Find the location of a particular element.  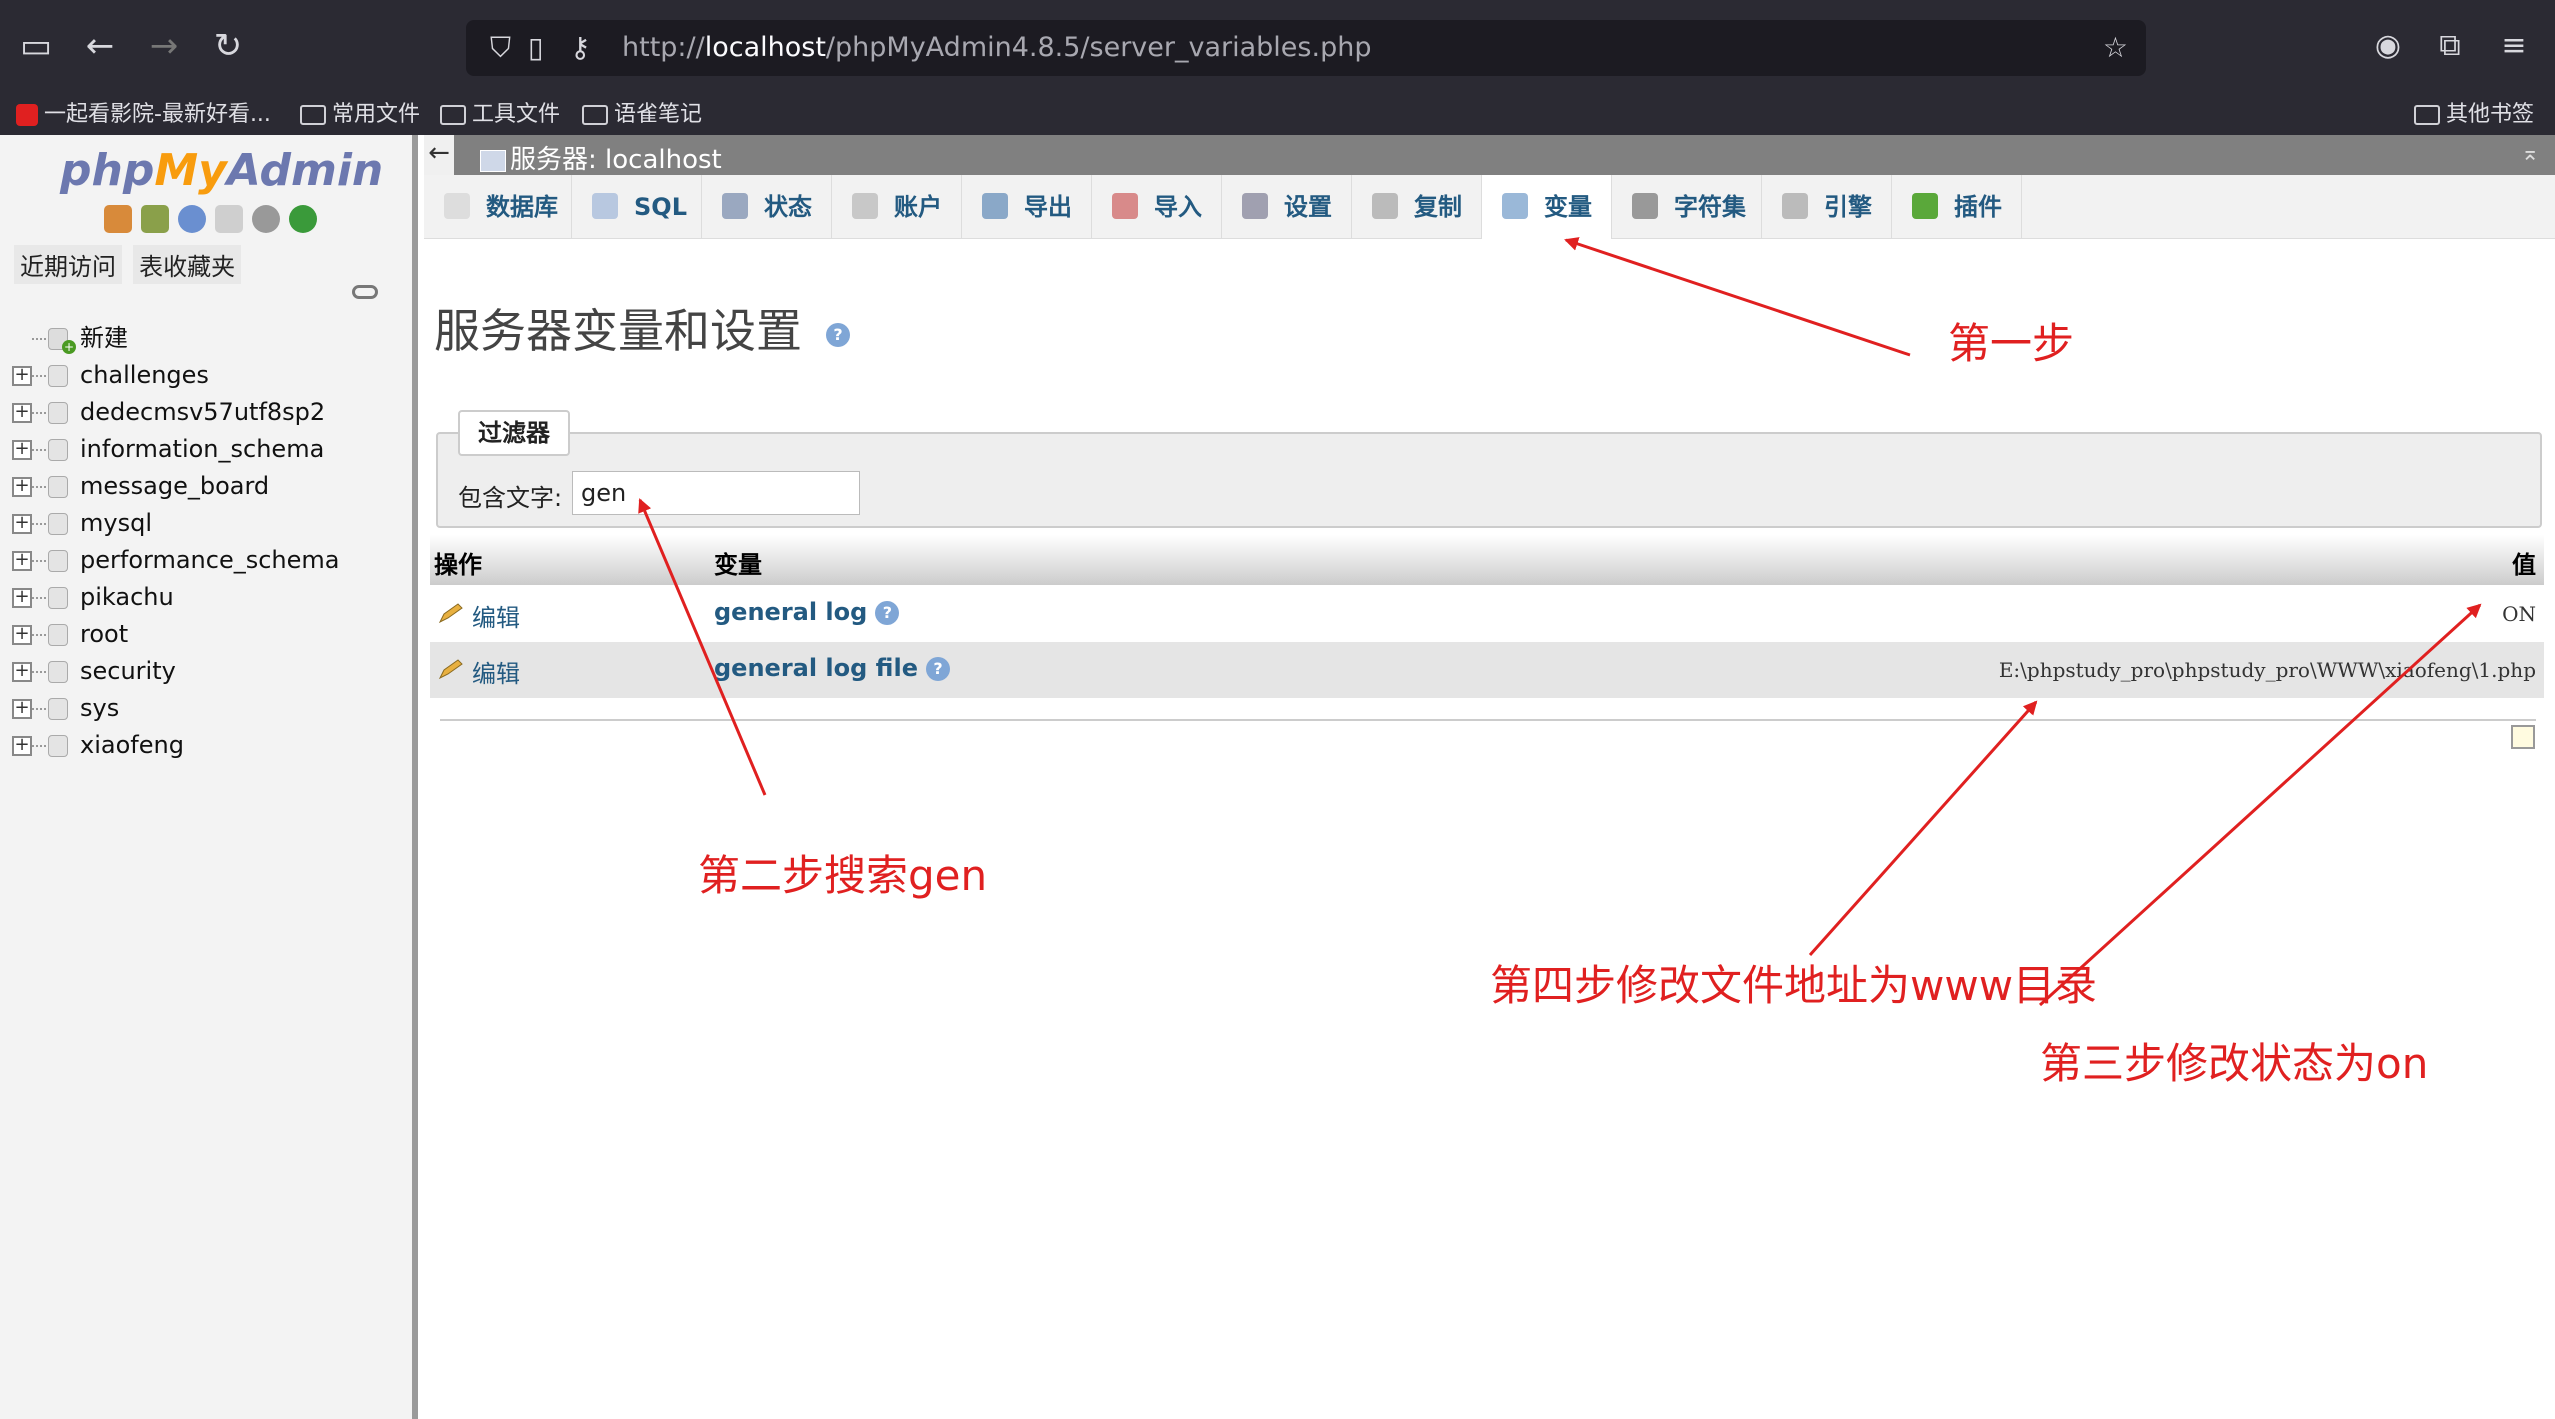

collapse-top-icon: ⌅ is located at coordinates (2534, 154).